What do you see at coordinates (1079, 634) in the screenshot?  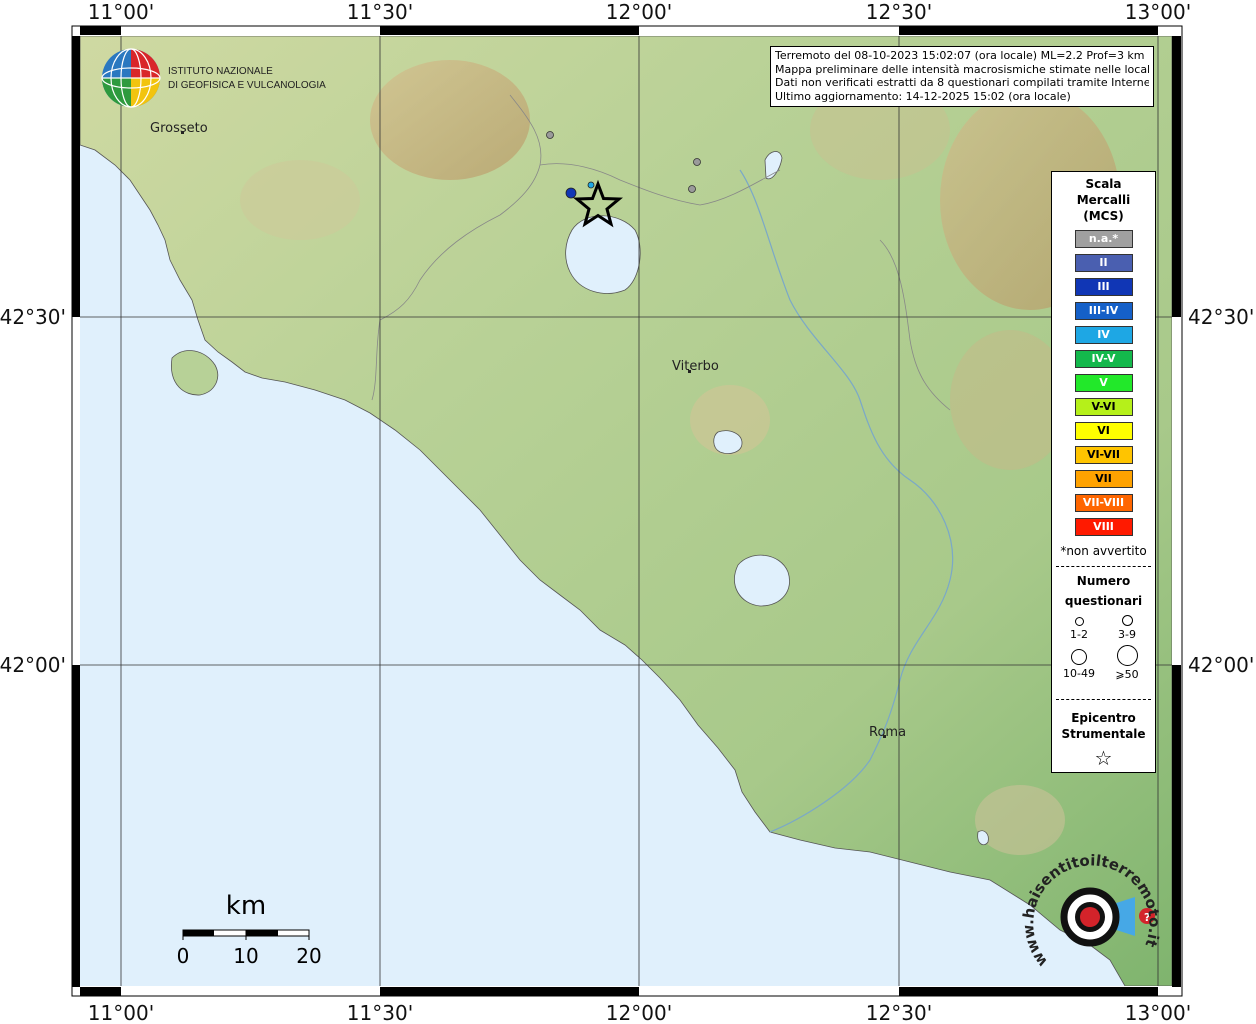 I see `size-label: 1-2` at bounding box center [1079, 634].